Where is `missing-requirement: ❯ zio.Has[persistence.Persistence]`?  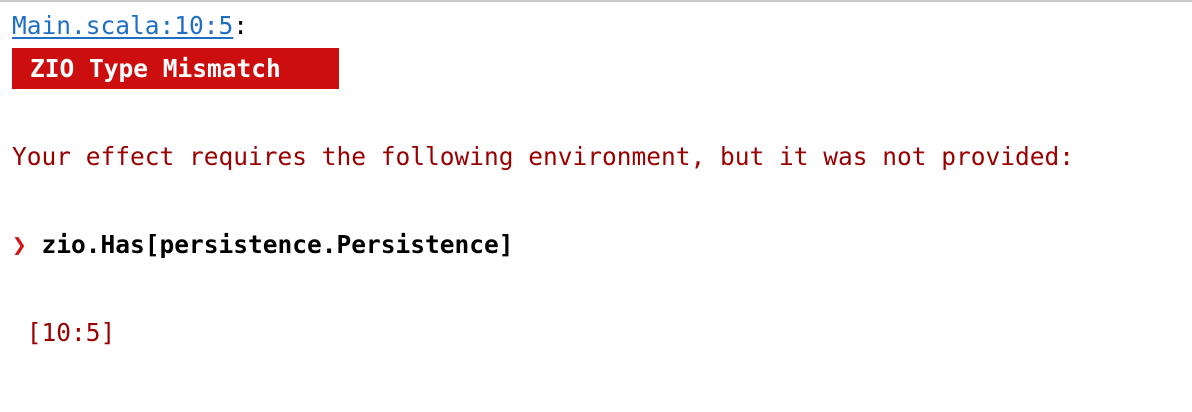
missing-requirement: ❯ zio.Has[persistence.Persistence] is located at coordinates (263, 245).